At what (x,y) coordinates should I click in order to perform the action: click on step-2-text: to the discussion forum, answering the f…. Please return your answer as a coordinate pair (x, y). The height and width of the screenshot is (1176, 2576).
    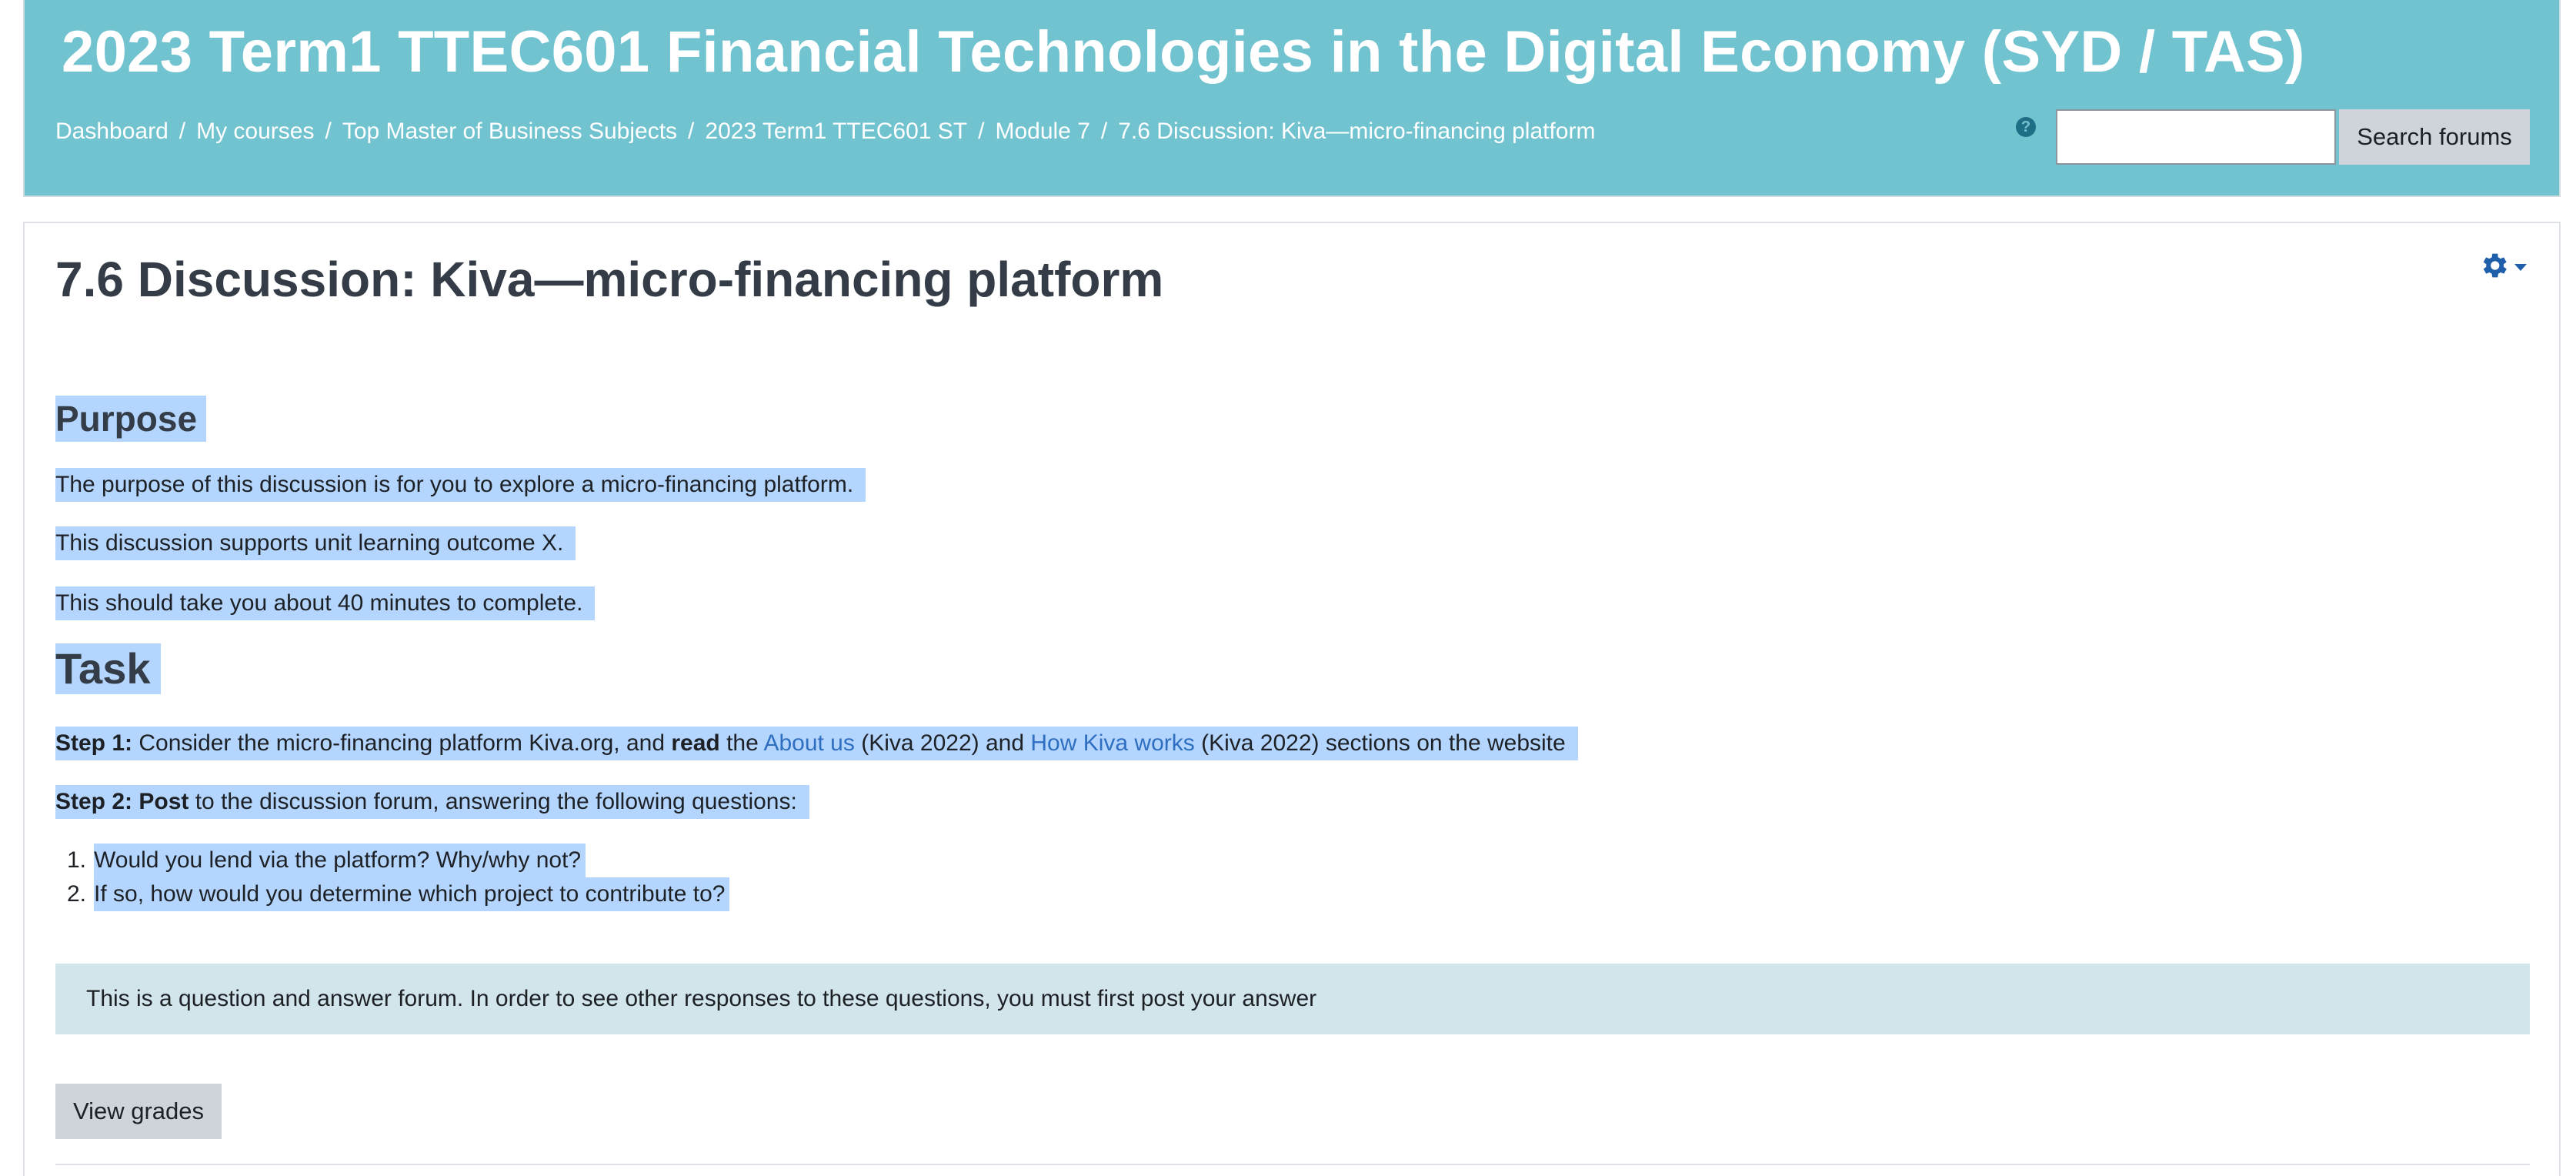
    Looking at the image, I should click on (493, 801).